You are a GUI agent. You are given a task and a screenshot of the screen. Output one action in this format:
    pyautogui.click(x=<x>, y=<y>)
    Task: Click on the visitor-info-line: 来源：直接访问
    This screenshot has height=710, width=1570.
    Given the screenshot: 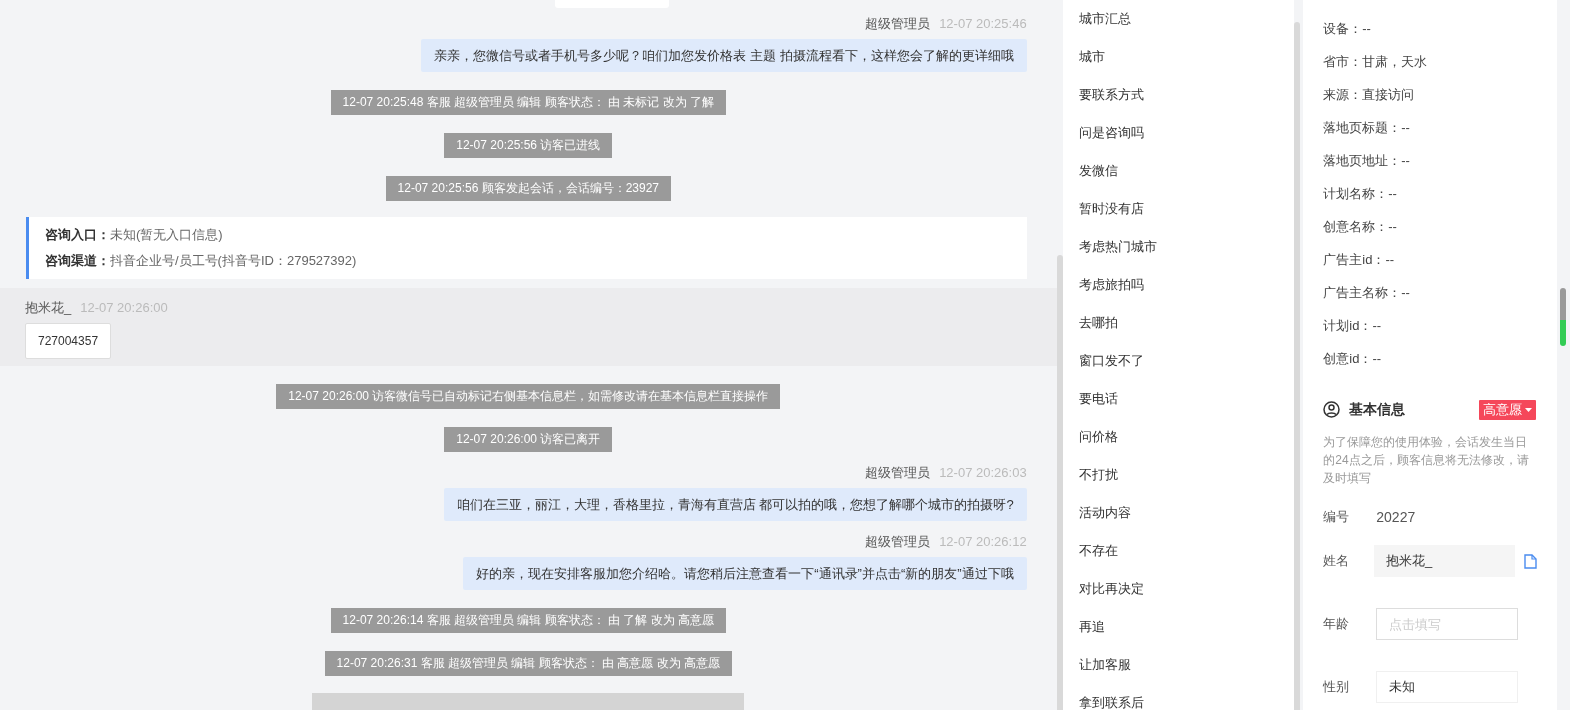 What is the action you would take?
    pyautogui.click(x=1369, y=94)
    